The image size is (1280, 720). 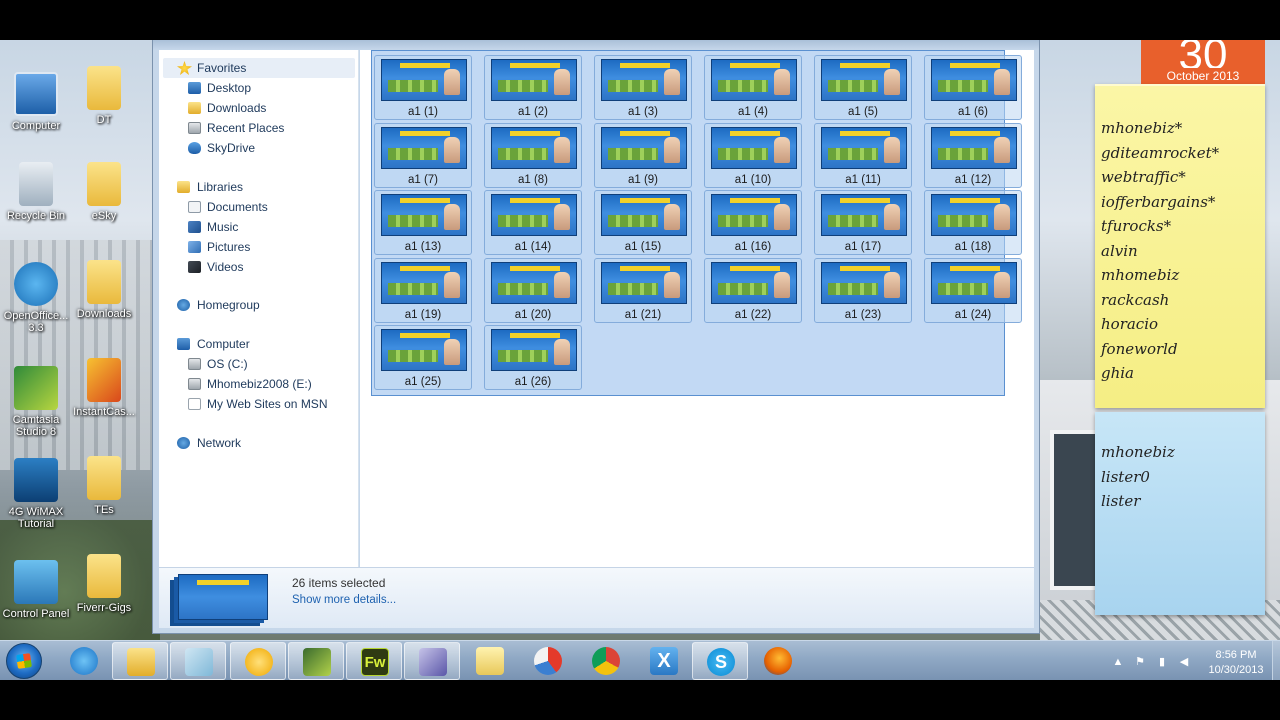 I want to click on desktop-icon-fiverr-gigs: Fiverr-Gigs, so click(x=104, y=584).